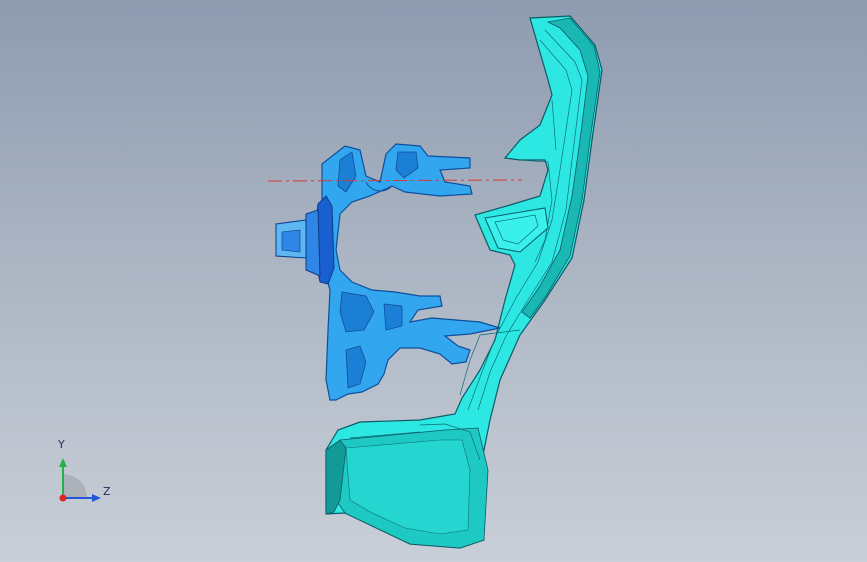  I want to click on triad-quarter-disc, so click(75, 486).